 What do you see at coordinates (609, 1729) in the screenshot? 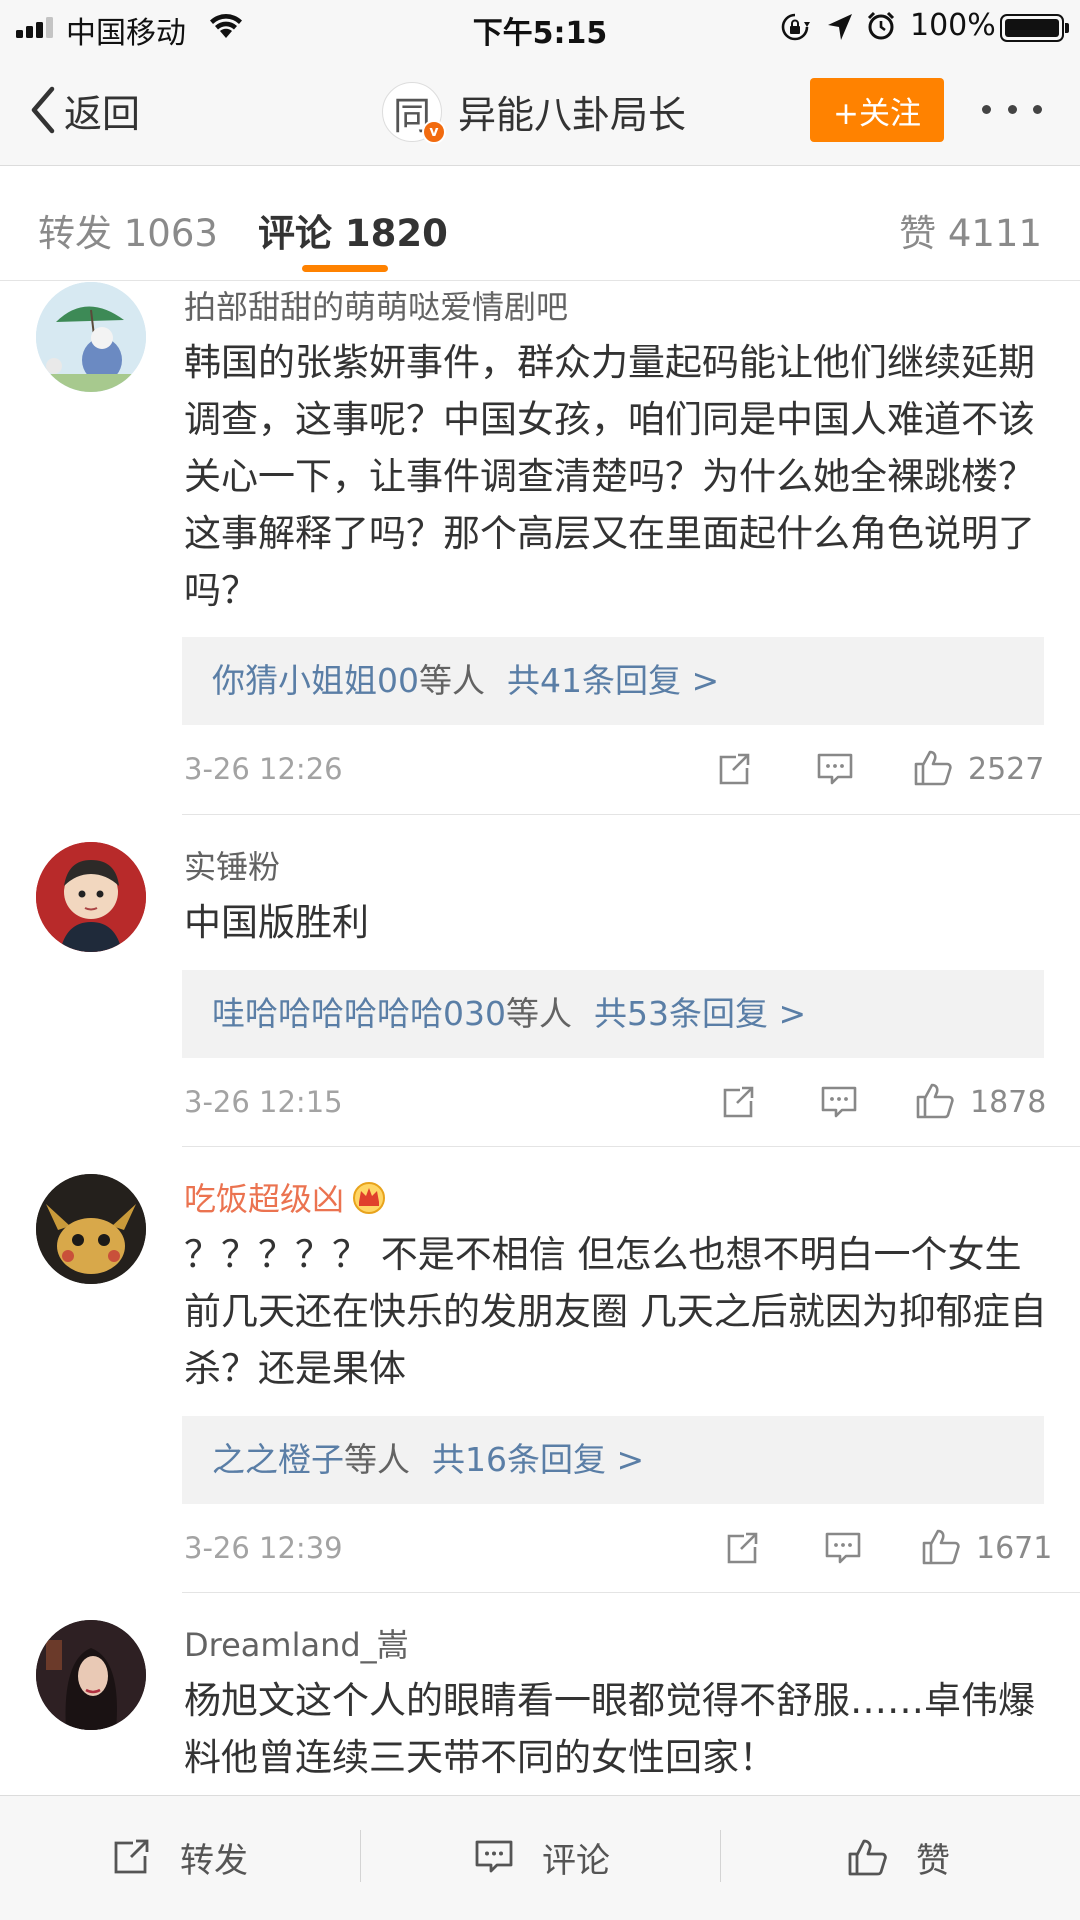
I see `comment-text: 杨旭文这个人的眼睛看一眼都觉得不舒服……卓伟爆料他曾连续三天带不同的女性回家！` at bounding box center [609, 1729].